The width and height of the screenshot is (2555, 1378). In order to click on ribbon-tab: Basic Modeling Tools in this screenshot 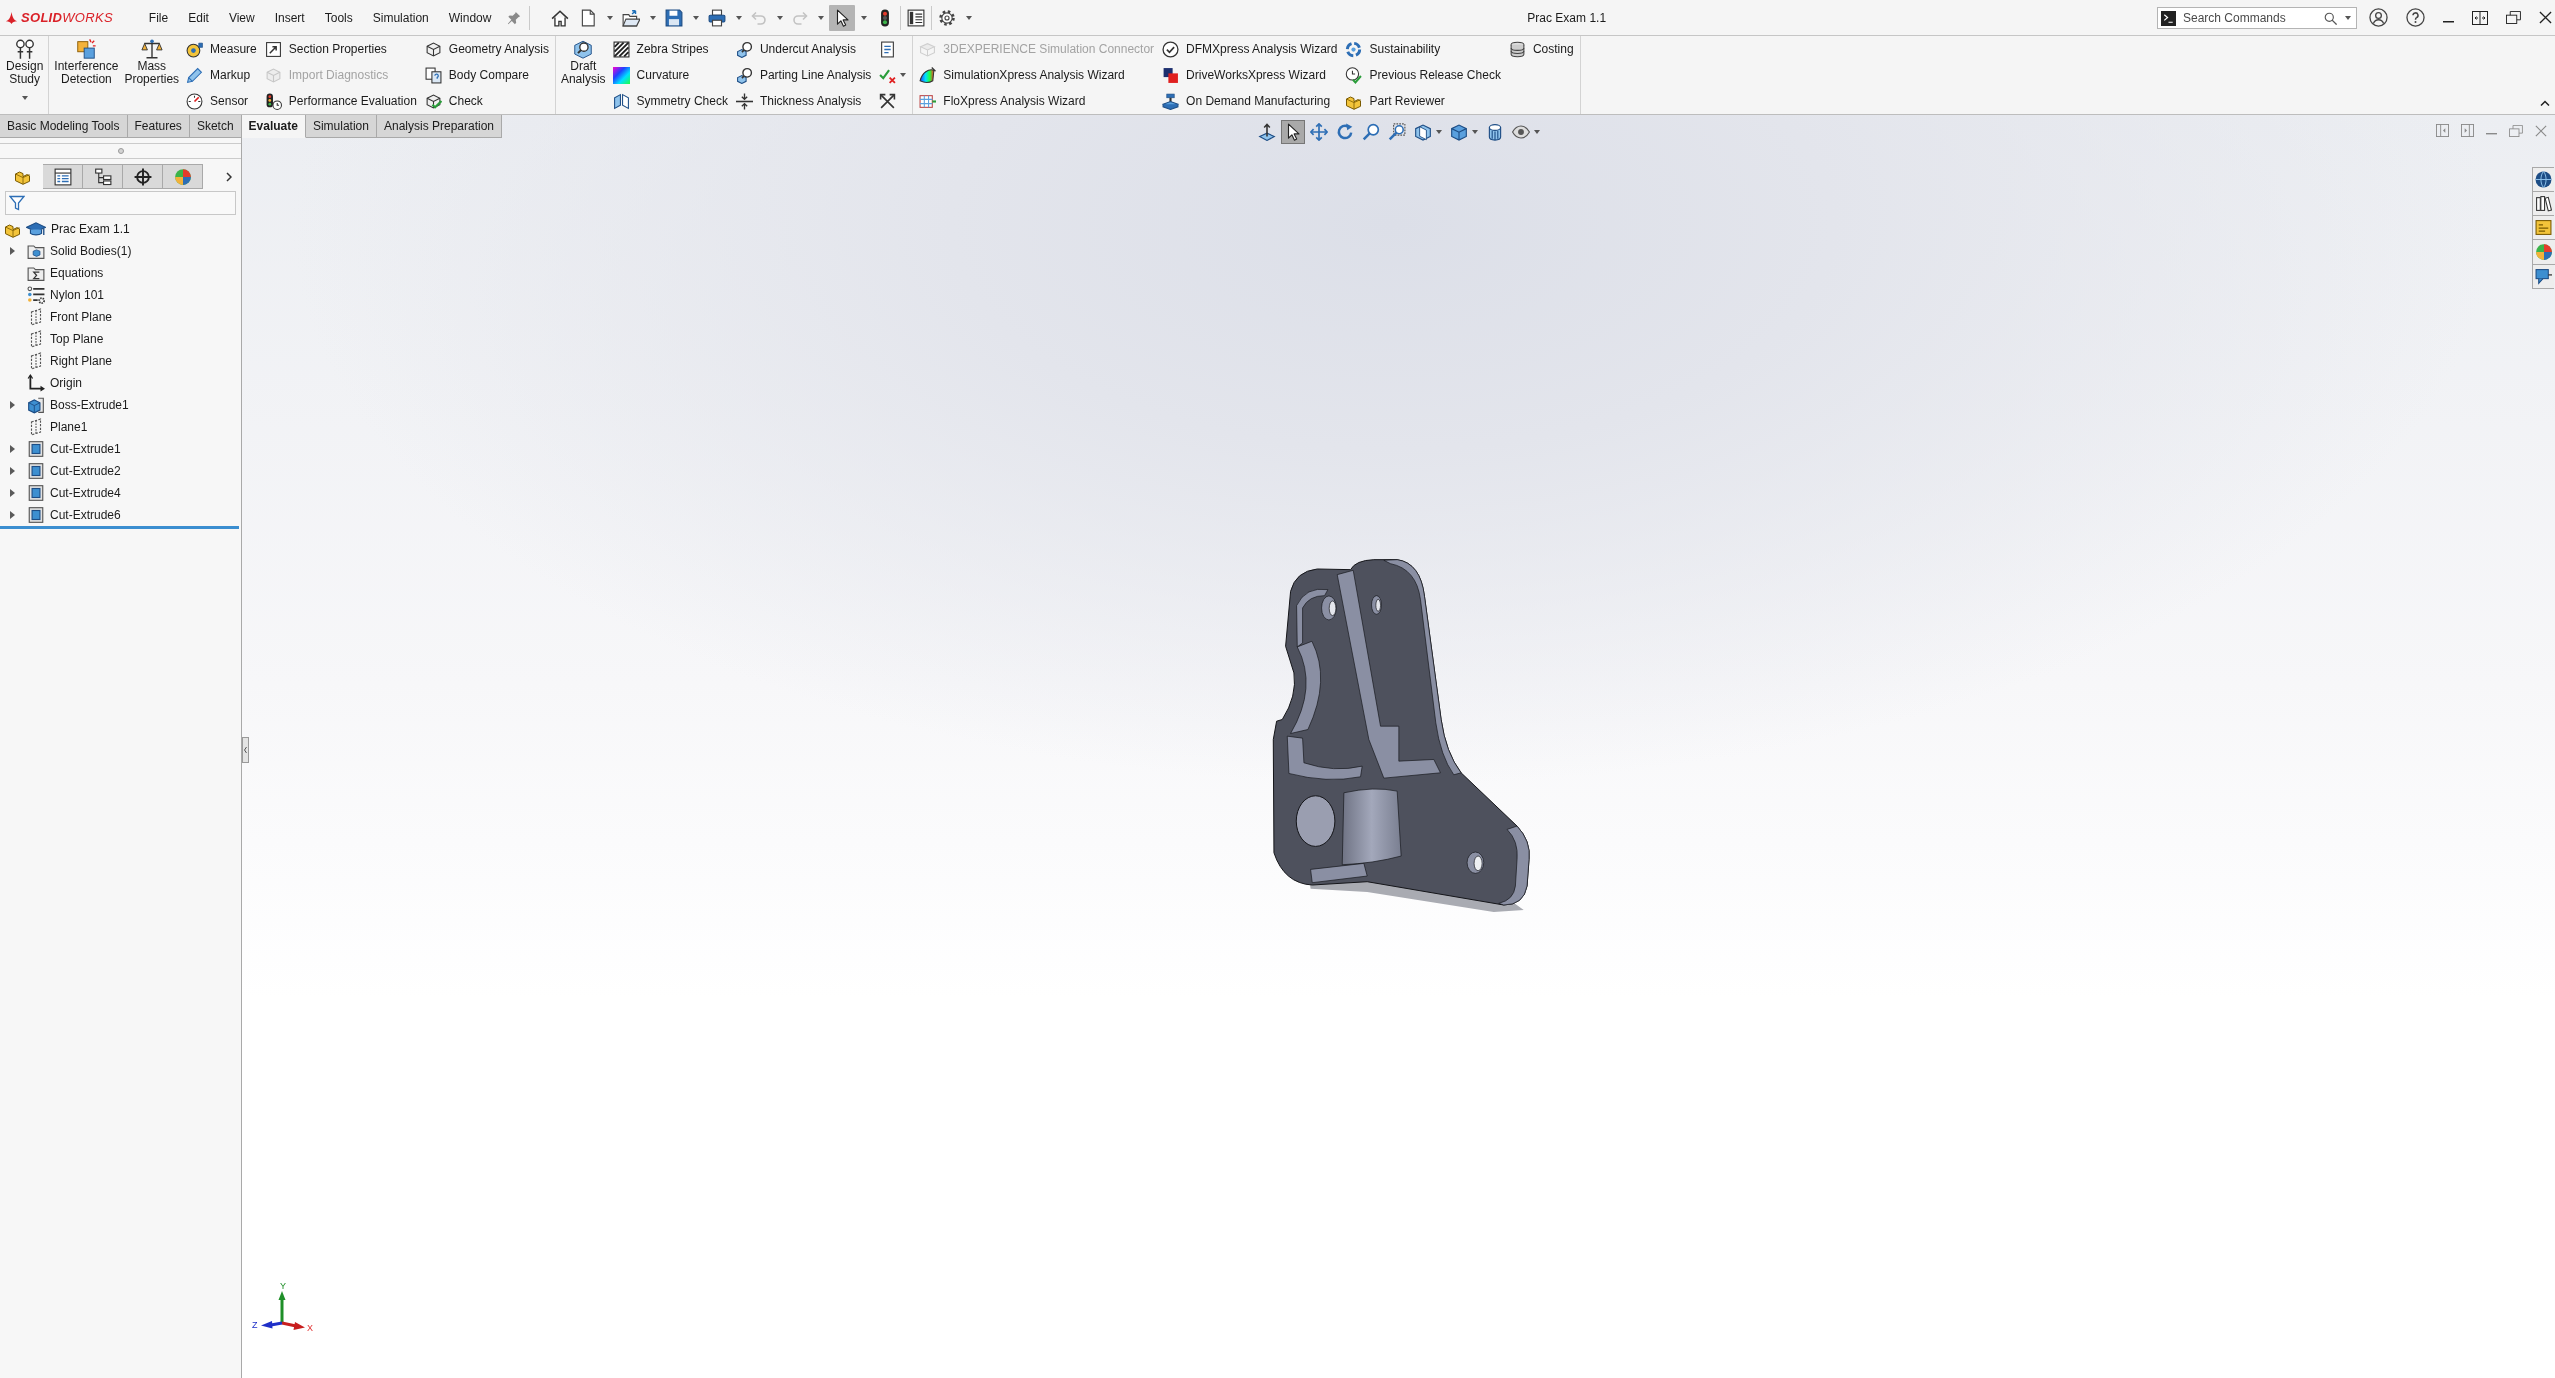, I will do `click(64, 126)`.